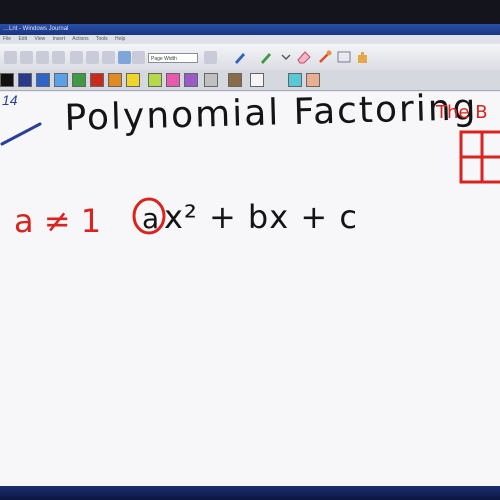 Image resolution: width=500 pixels, height=500 pixels. Describe the element at coordinates (462, 112) in the screenshot. I see `header-right-text: The B` at that location.